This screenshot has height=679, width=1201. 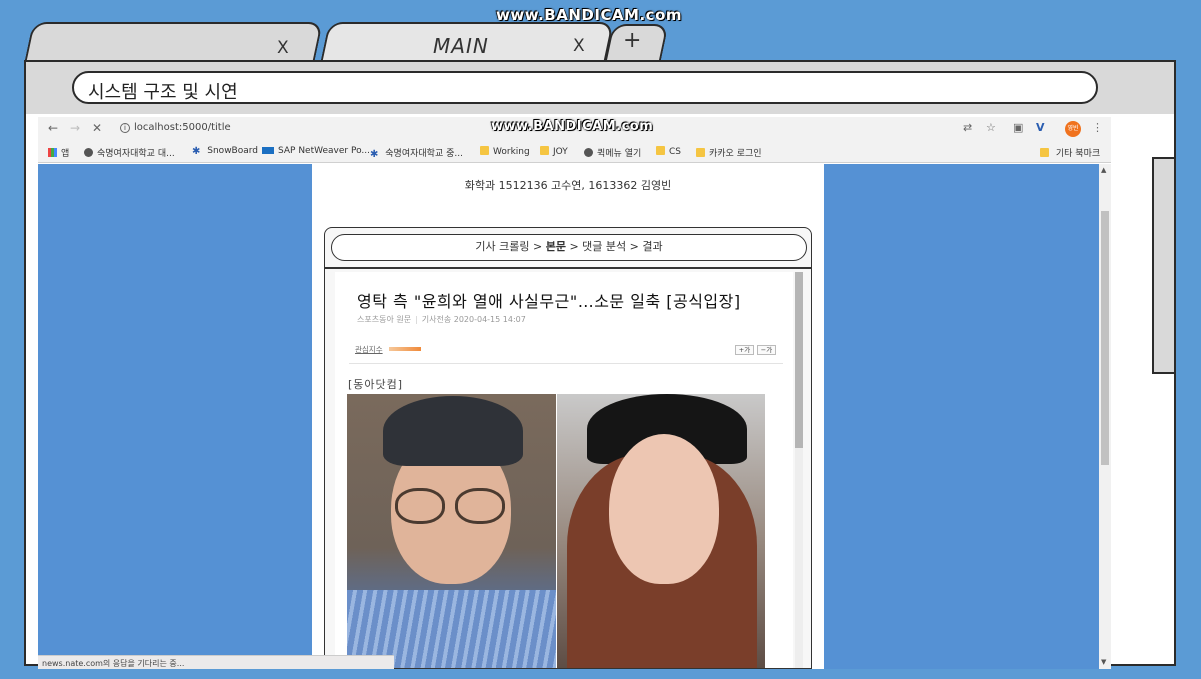 I want to click on sap-icon, so click(x=268, y=150).